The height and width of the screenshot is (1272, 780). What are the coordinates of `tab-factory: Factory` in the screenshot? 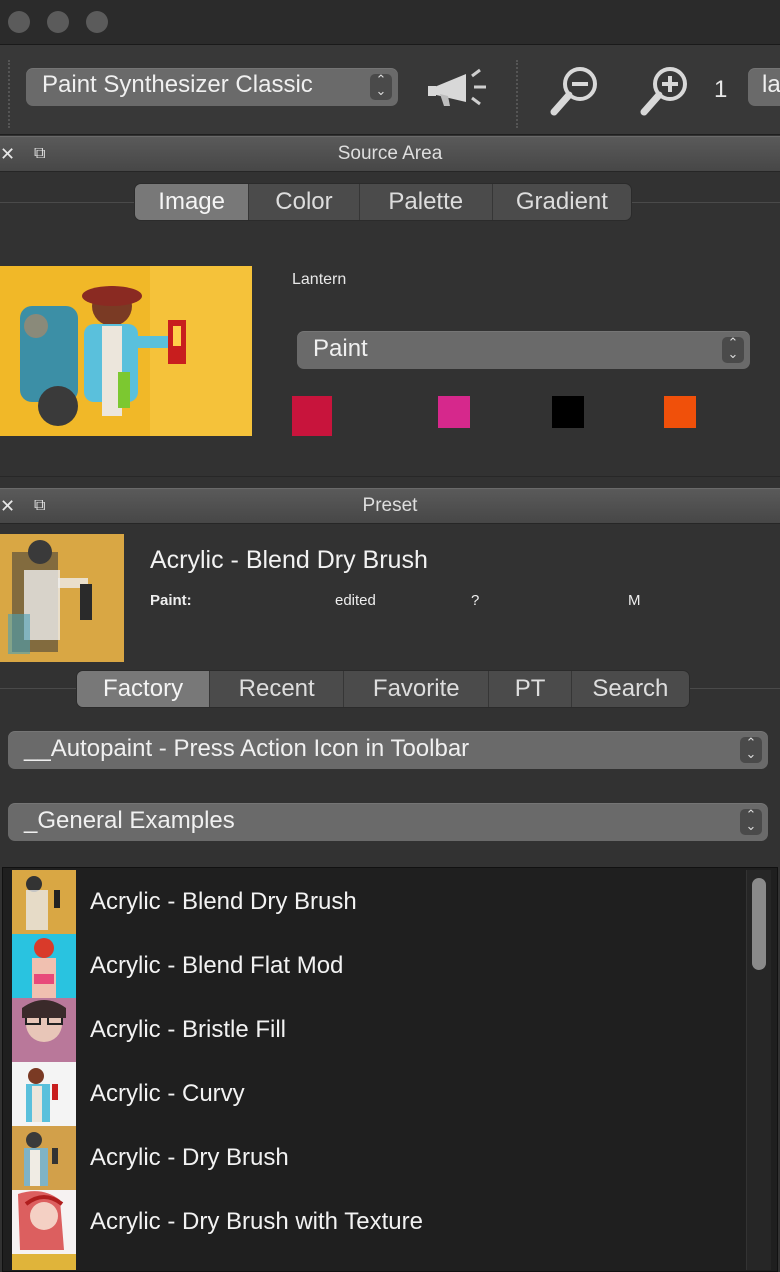 It's located at (144, 689).